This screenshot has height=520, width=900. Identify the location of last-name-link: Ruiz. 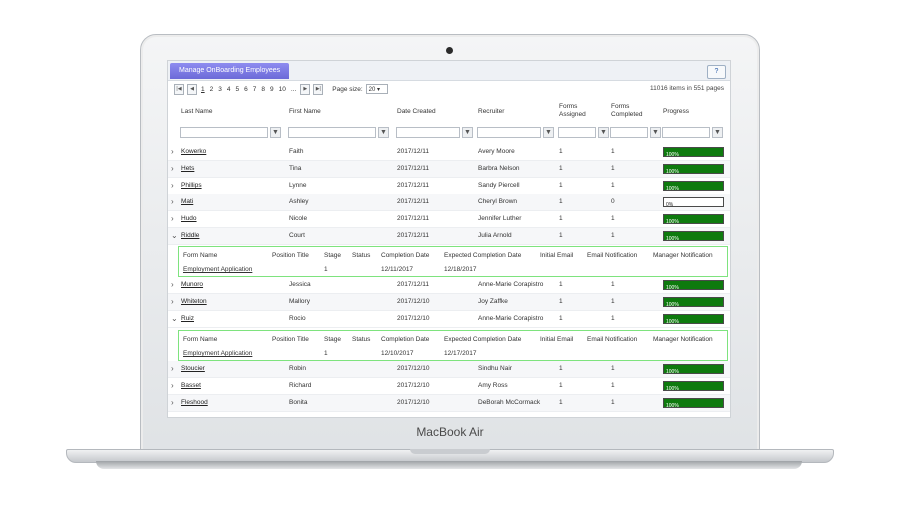
(187, 318).